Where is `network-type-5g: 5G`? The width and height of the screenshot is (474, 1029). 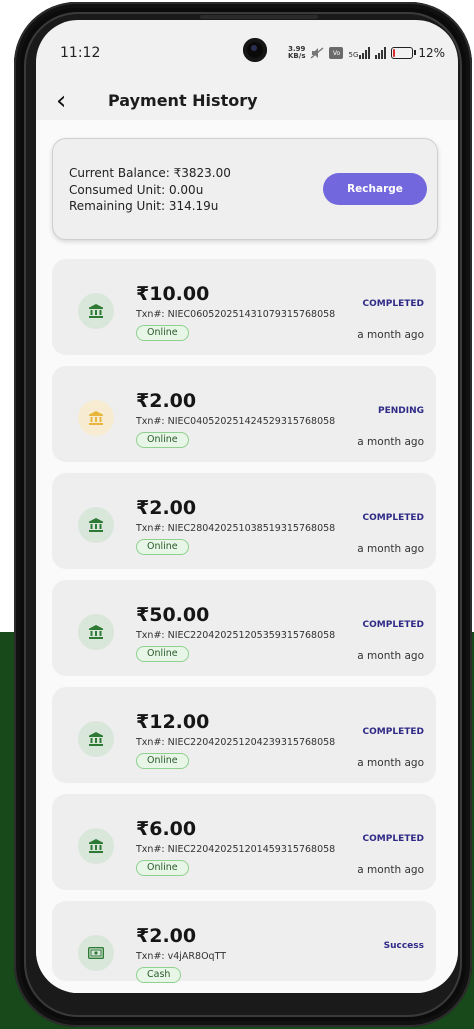
network-type-5g: 5G is located at coordinates (359, 53).